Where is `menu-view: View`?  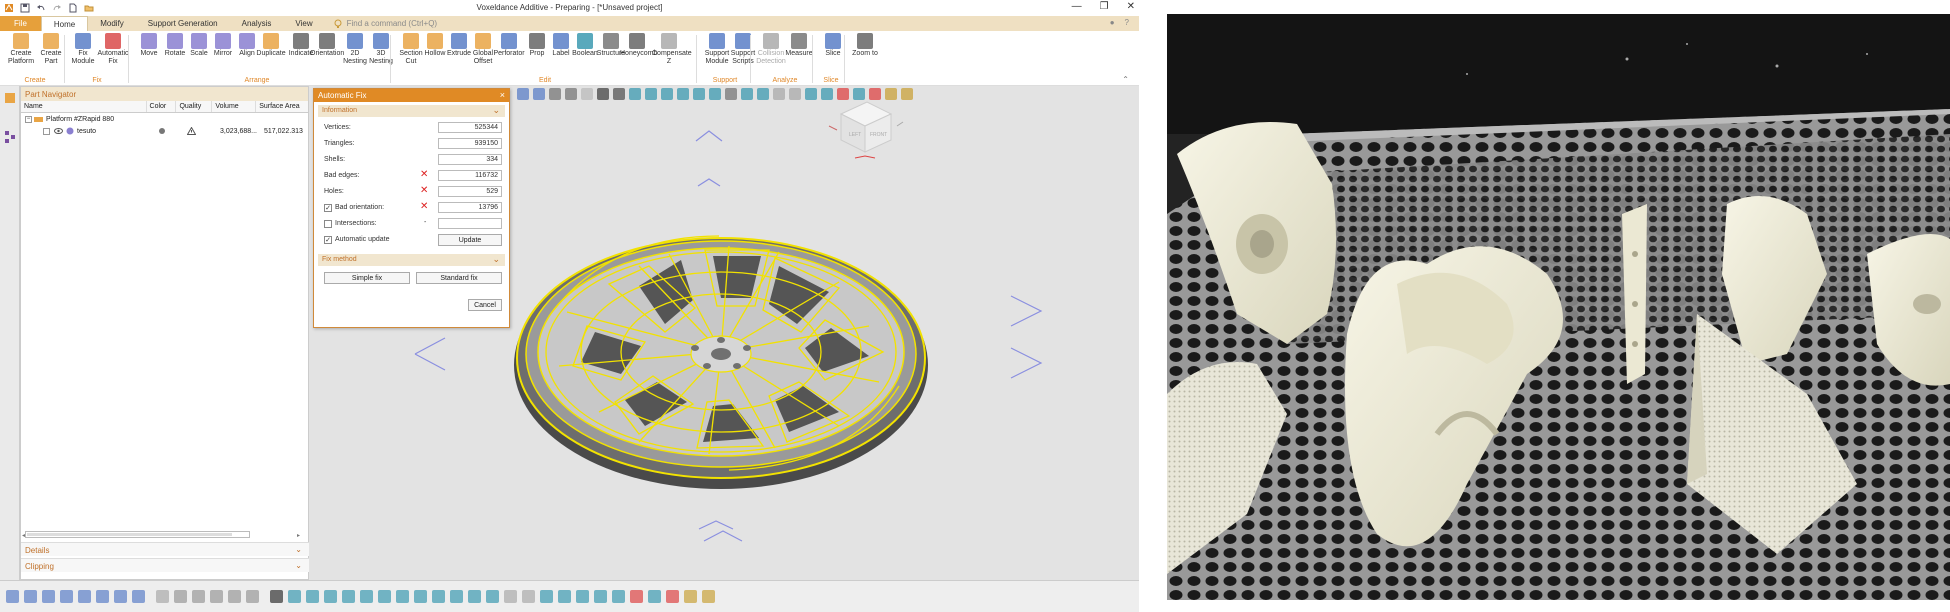
menu-view: View is located at coordinates (303, 23).